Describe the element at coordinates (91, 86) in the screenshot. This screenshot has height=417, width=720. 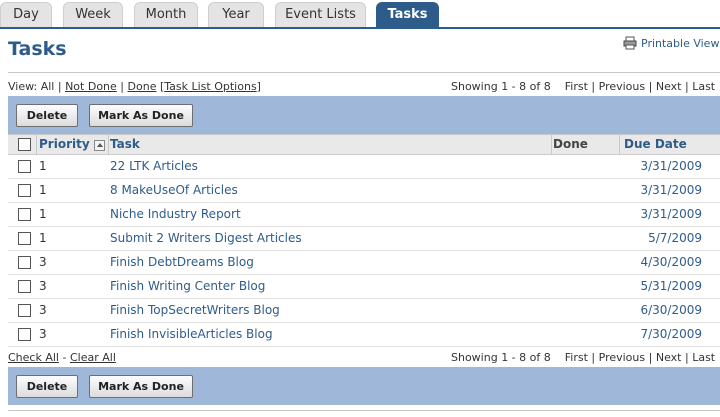
I see `filter-not-done: Not Done` at that location.